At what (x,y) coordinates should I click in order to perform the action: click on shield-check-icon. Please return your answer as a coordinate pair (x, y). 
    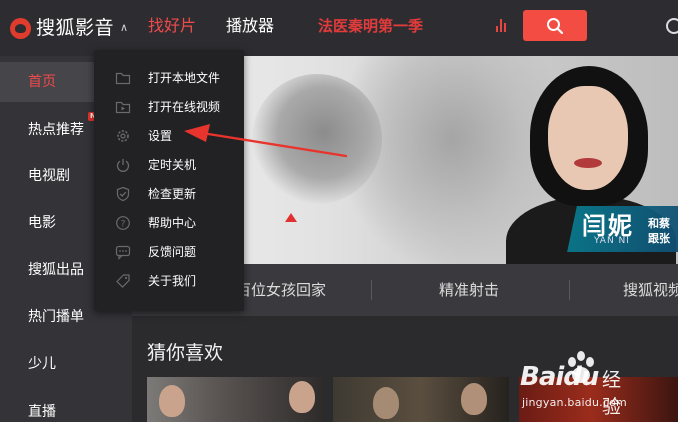
    Looking at the image, I should click on (123, 194).